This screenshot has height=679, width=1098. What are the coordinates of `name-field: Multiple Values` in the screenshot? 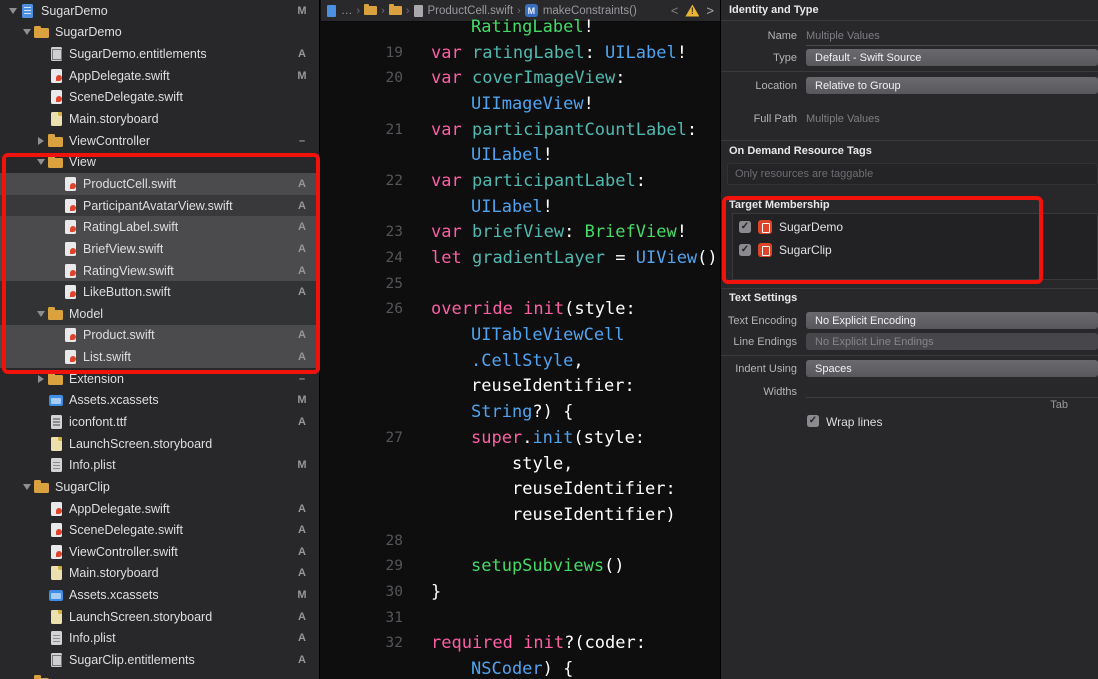 It's located at (843, 36).